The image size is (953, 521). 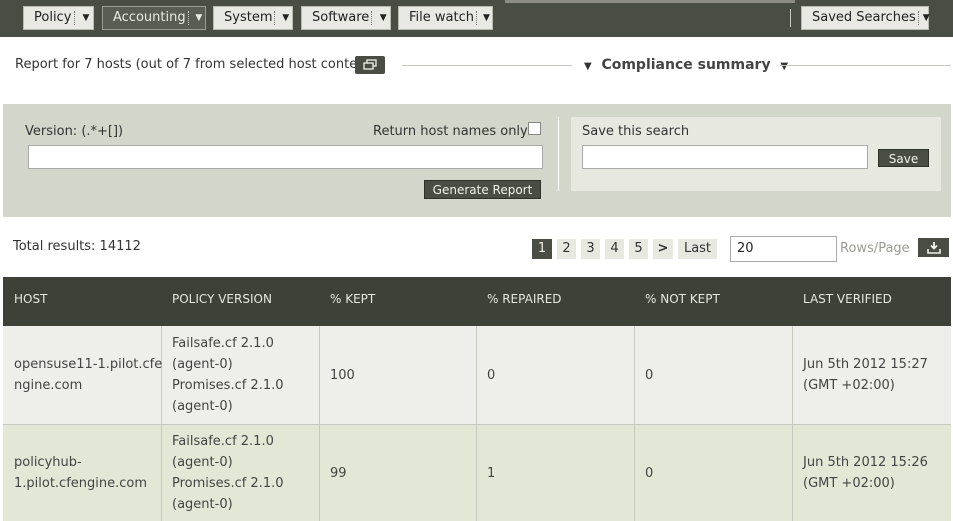 I want to click on repaired-cell: 1, so click(x=491, y=473).